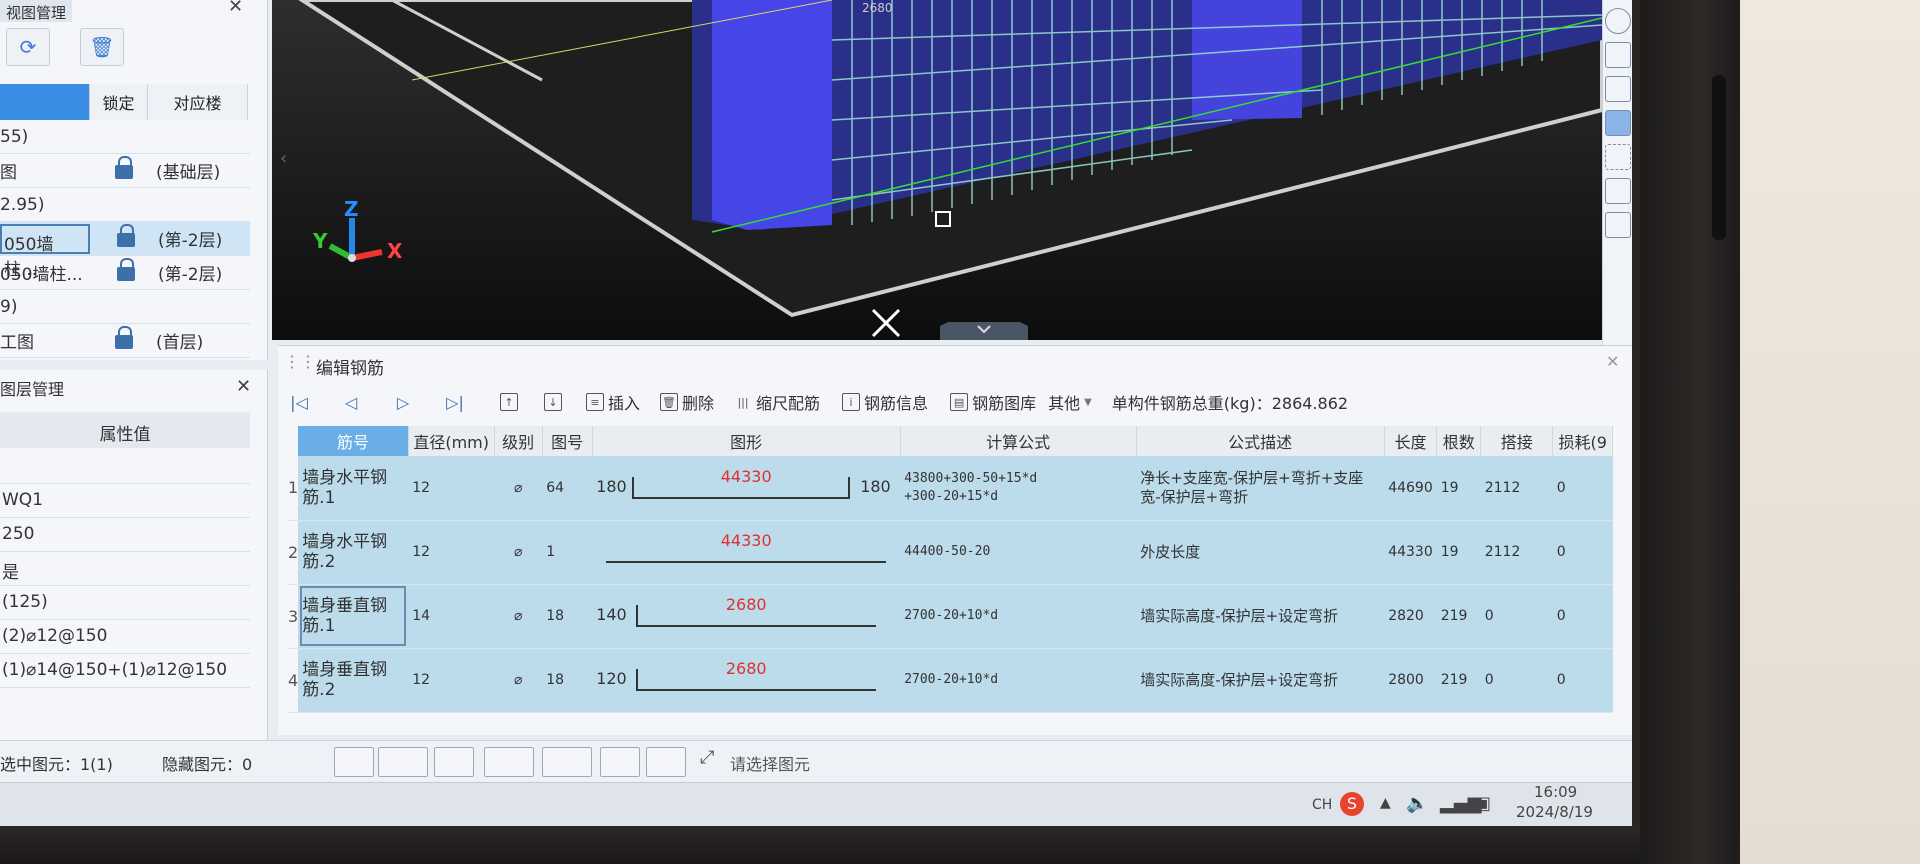  What do you see at coordinates (125, 569) in the screenshot?
I see `property-row: 是` at bounding box center [125, 569].